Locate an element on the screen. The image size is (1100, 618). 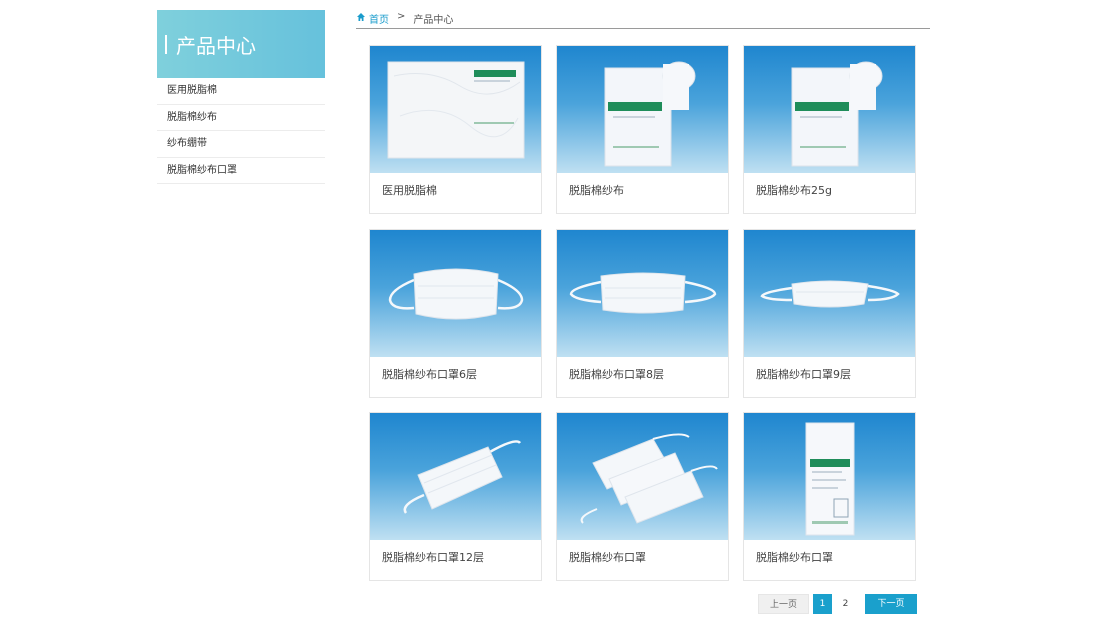
prev-page-button: 上一页 is located at coordinates (783, 604).